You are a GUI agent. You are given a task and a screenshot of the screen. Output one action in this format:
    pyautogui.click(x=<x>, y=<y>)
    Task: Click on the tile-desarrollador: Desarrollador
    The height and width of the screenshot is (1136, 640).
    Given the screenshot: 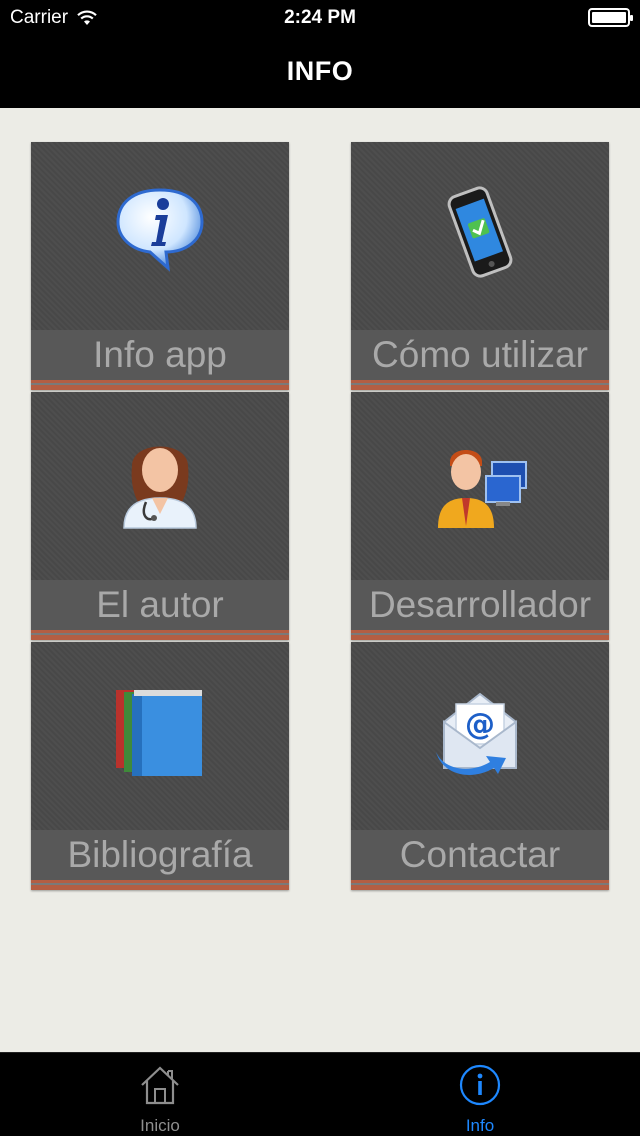 What is the action you would take?
    pyautogui.click(x=480, y=516)
    